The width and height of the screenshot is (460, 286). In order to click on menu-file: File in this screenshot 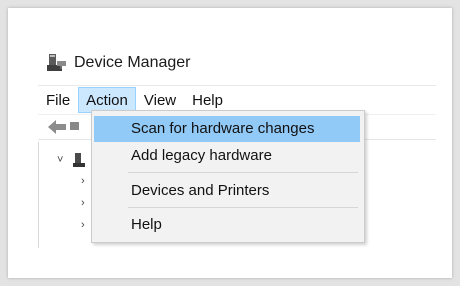, I will do `click(58, 100)`.